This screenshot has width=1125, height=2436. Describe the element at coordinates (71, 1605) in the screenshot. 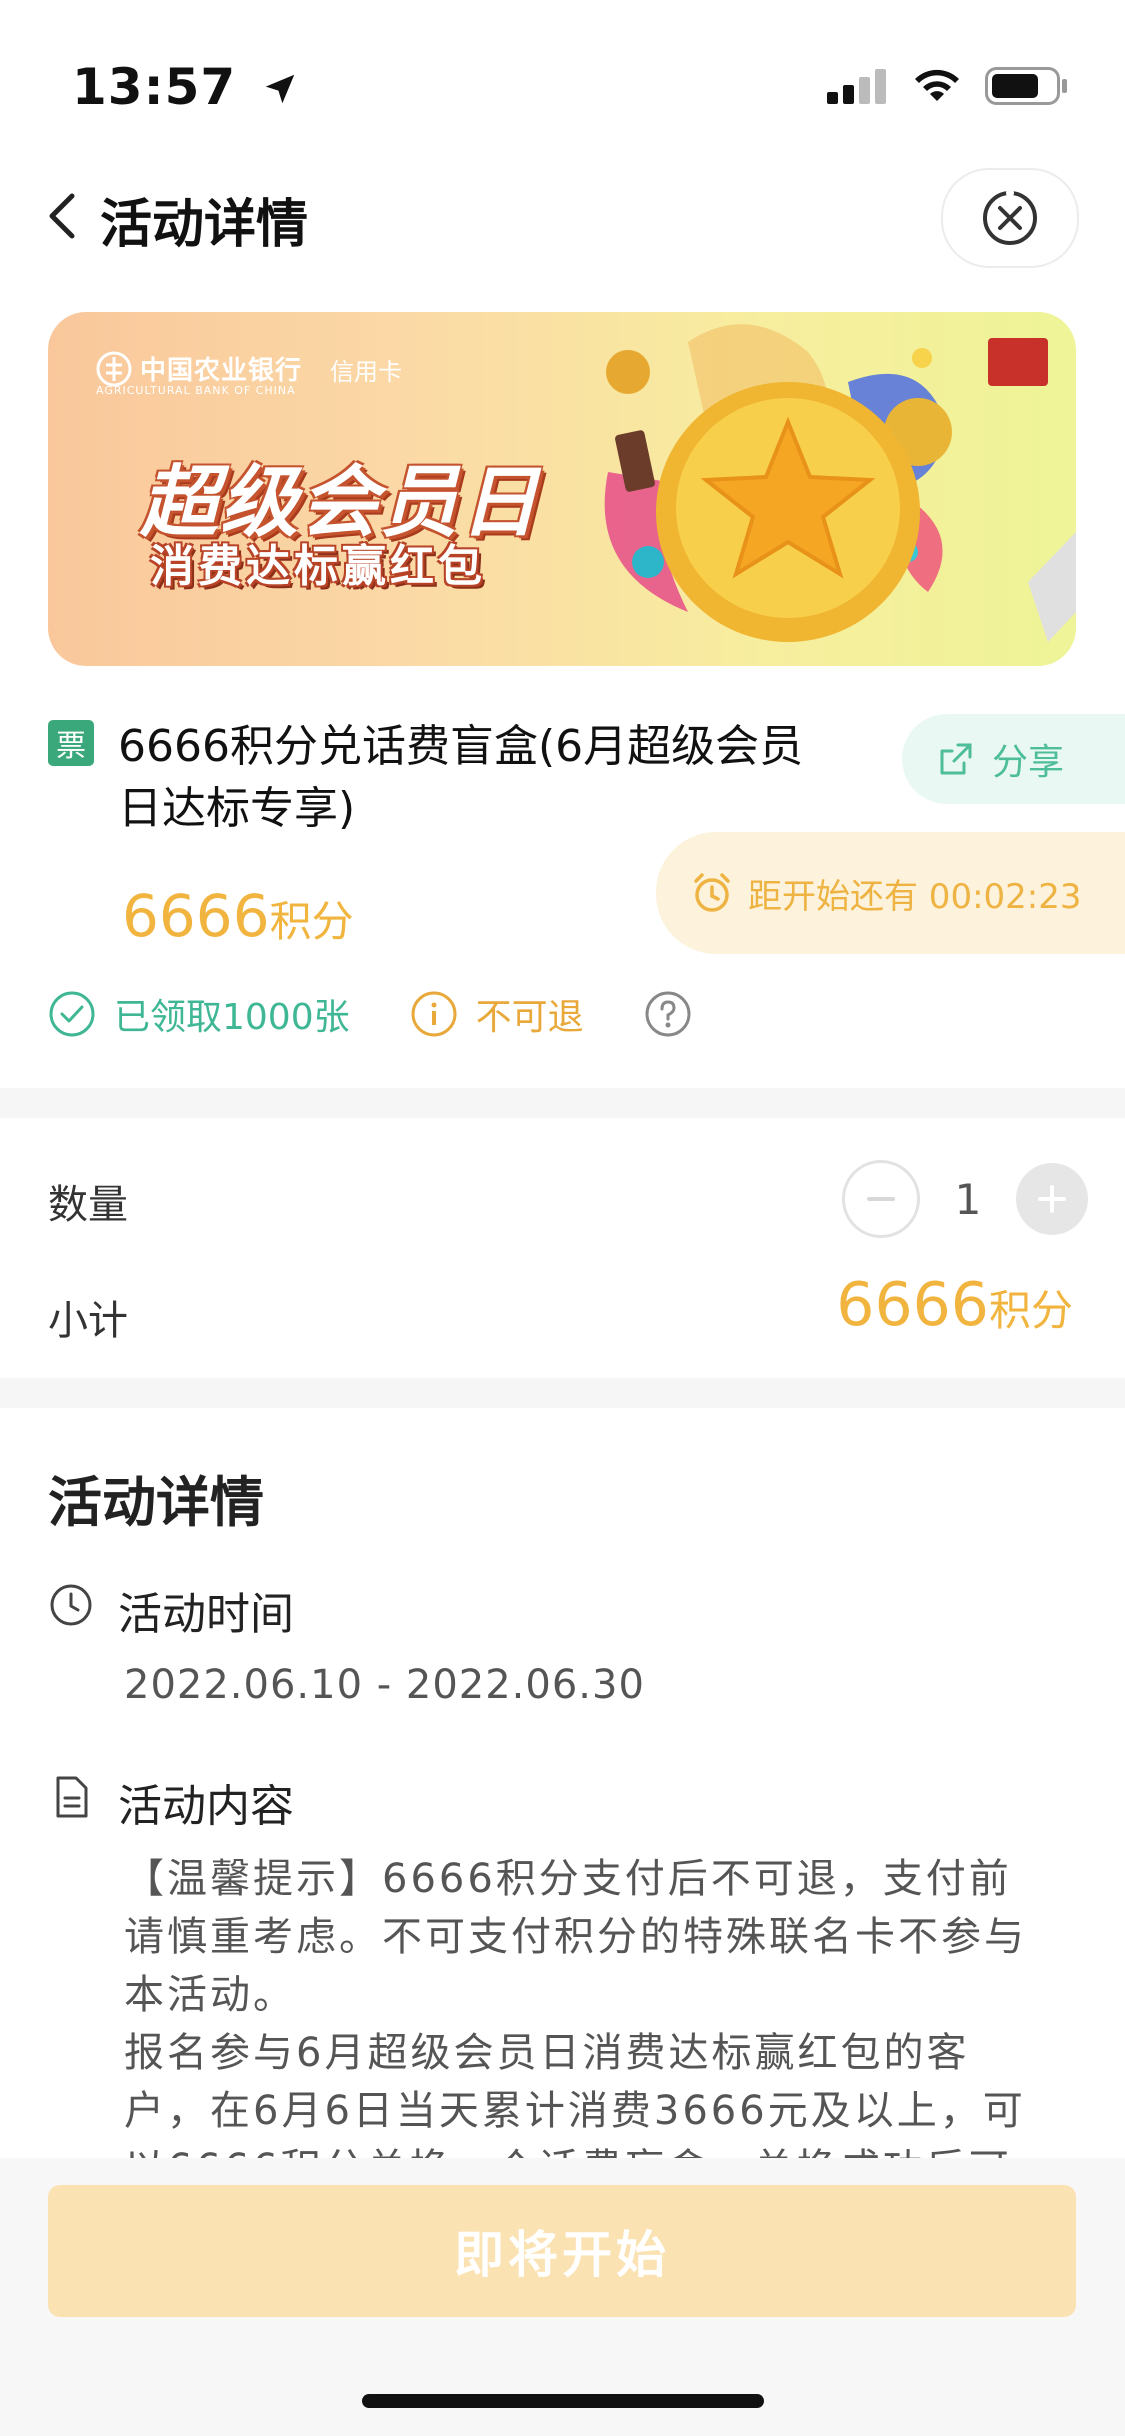

I see `clock-icon` at that location.